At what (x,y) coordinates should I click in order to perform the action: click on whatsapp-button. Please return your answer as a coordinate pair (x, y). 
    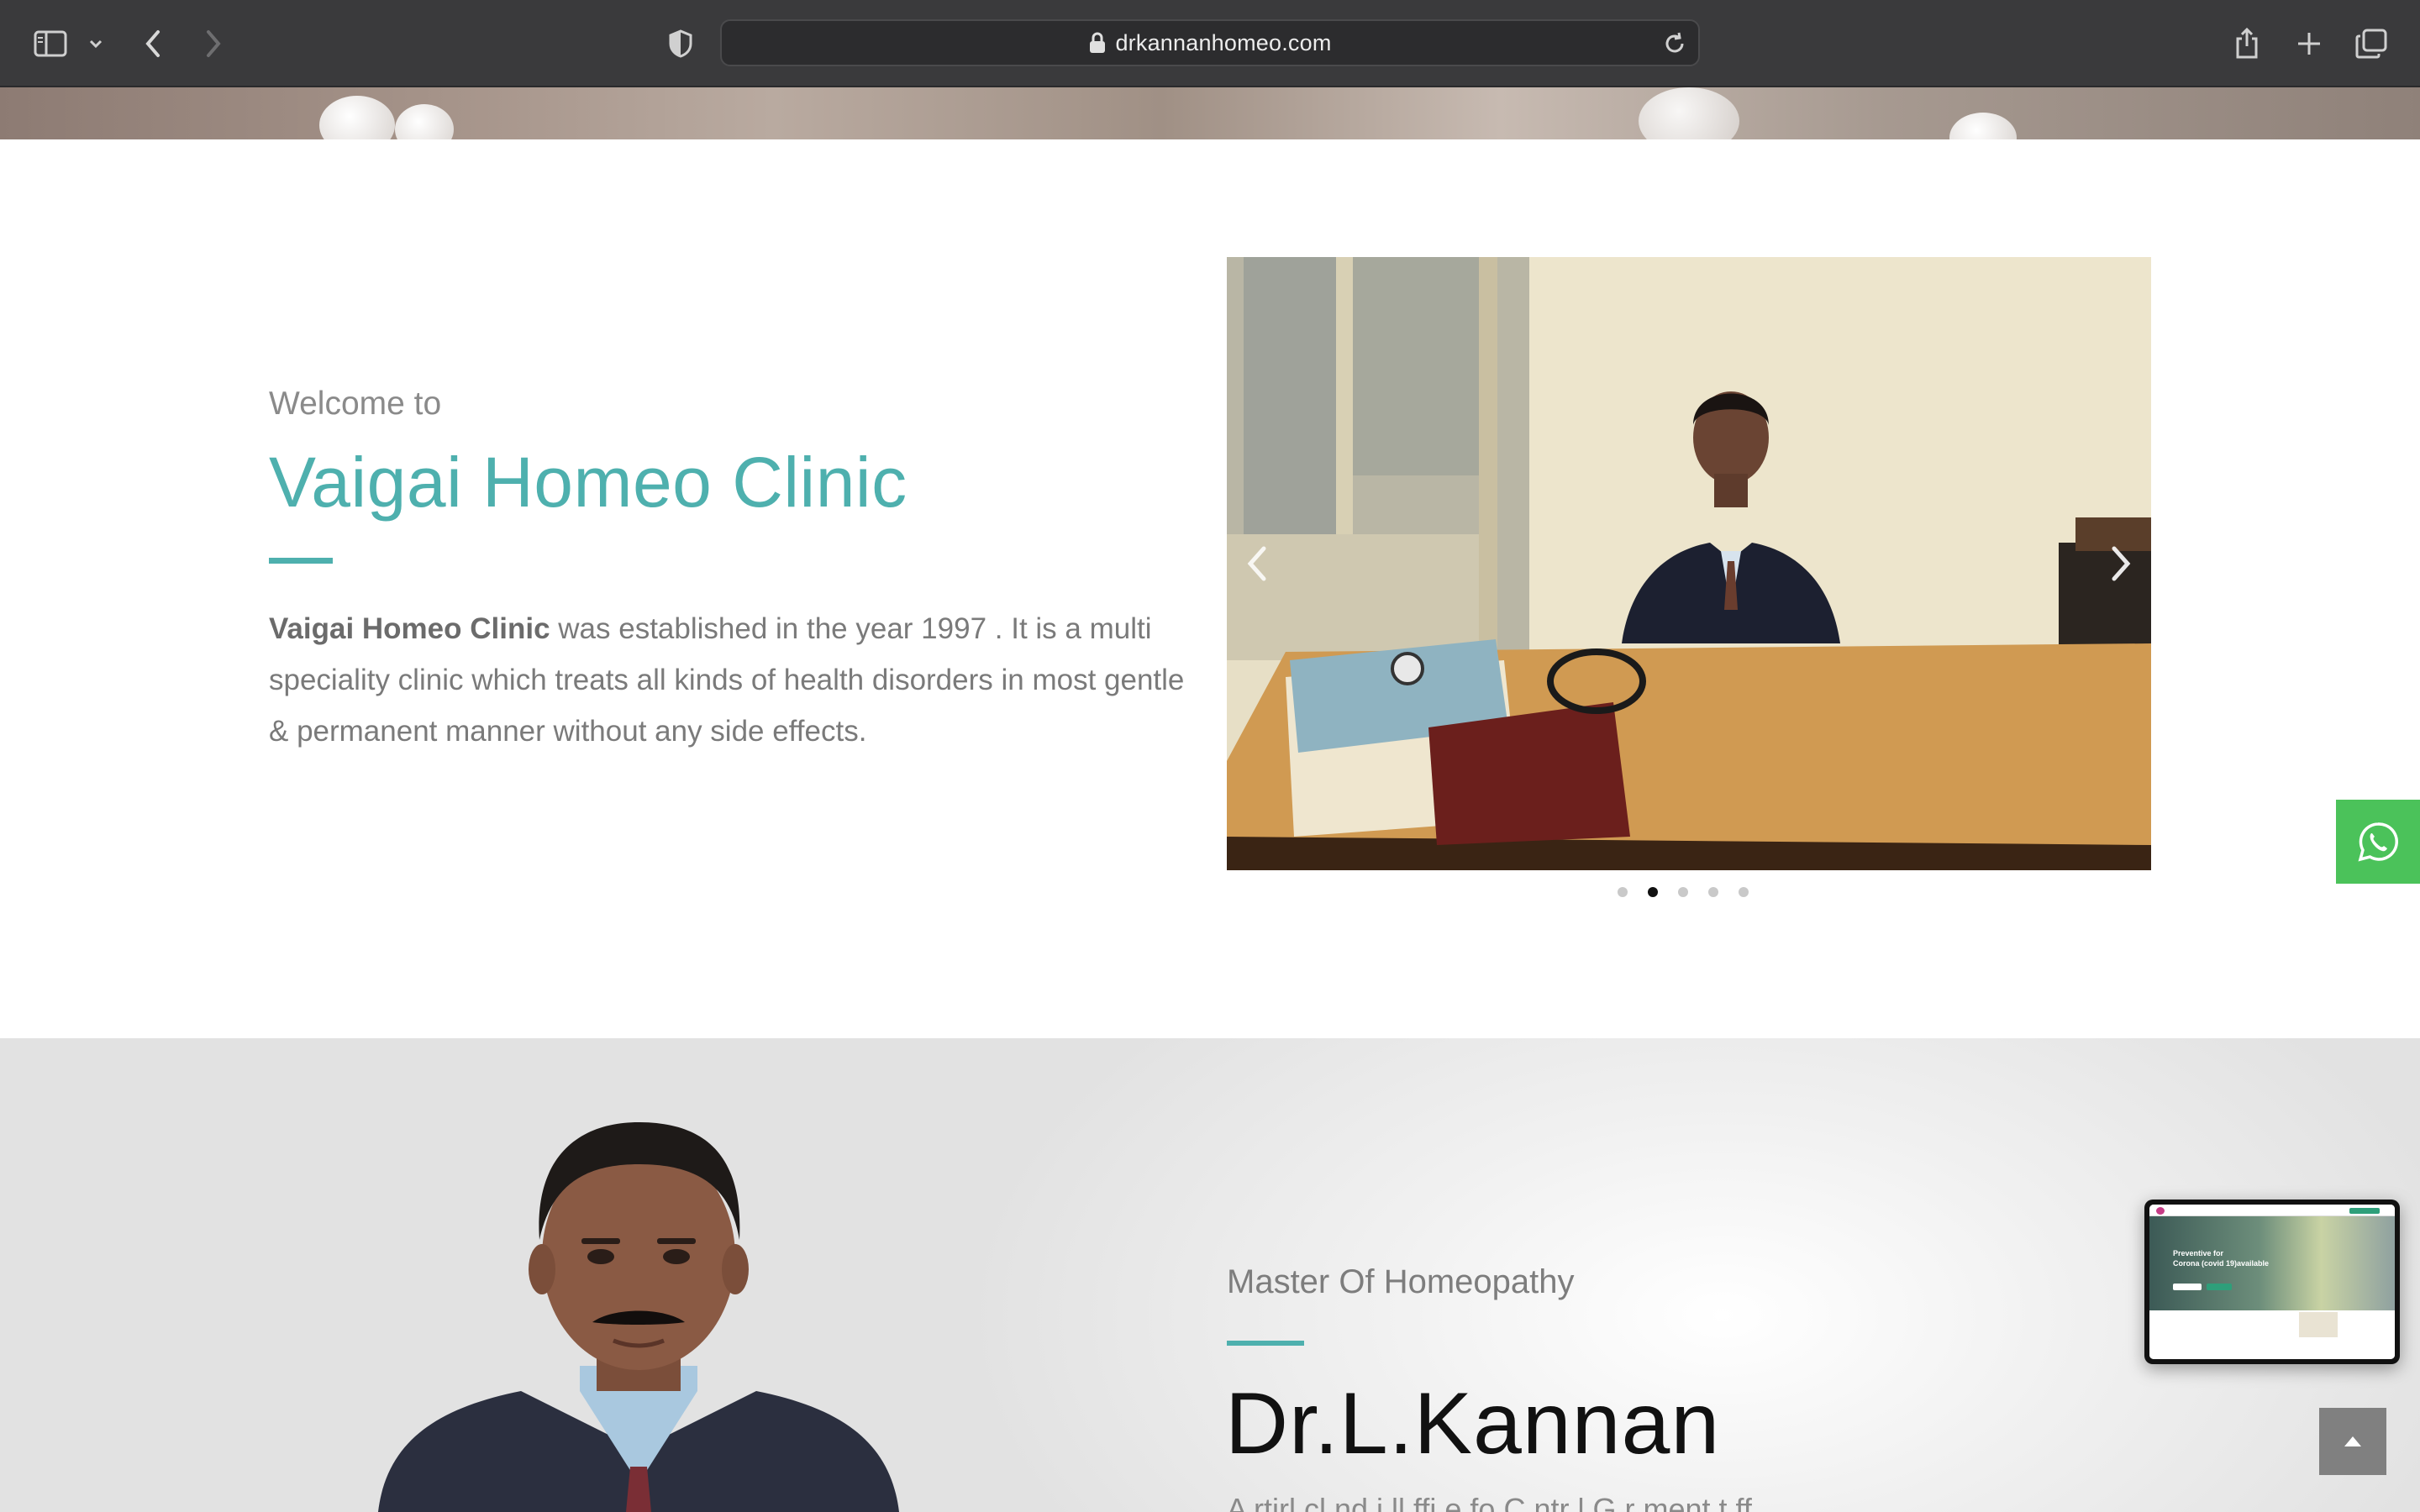
    Looking at the image, I should click on (2378, 842).